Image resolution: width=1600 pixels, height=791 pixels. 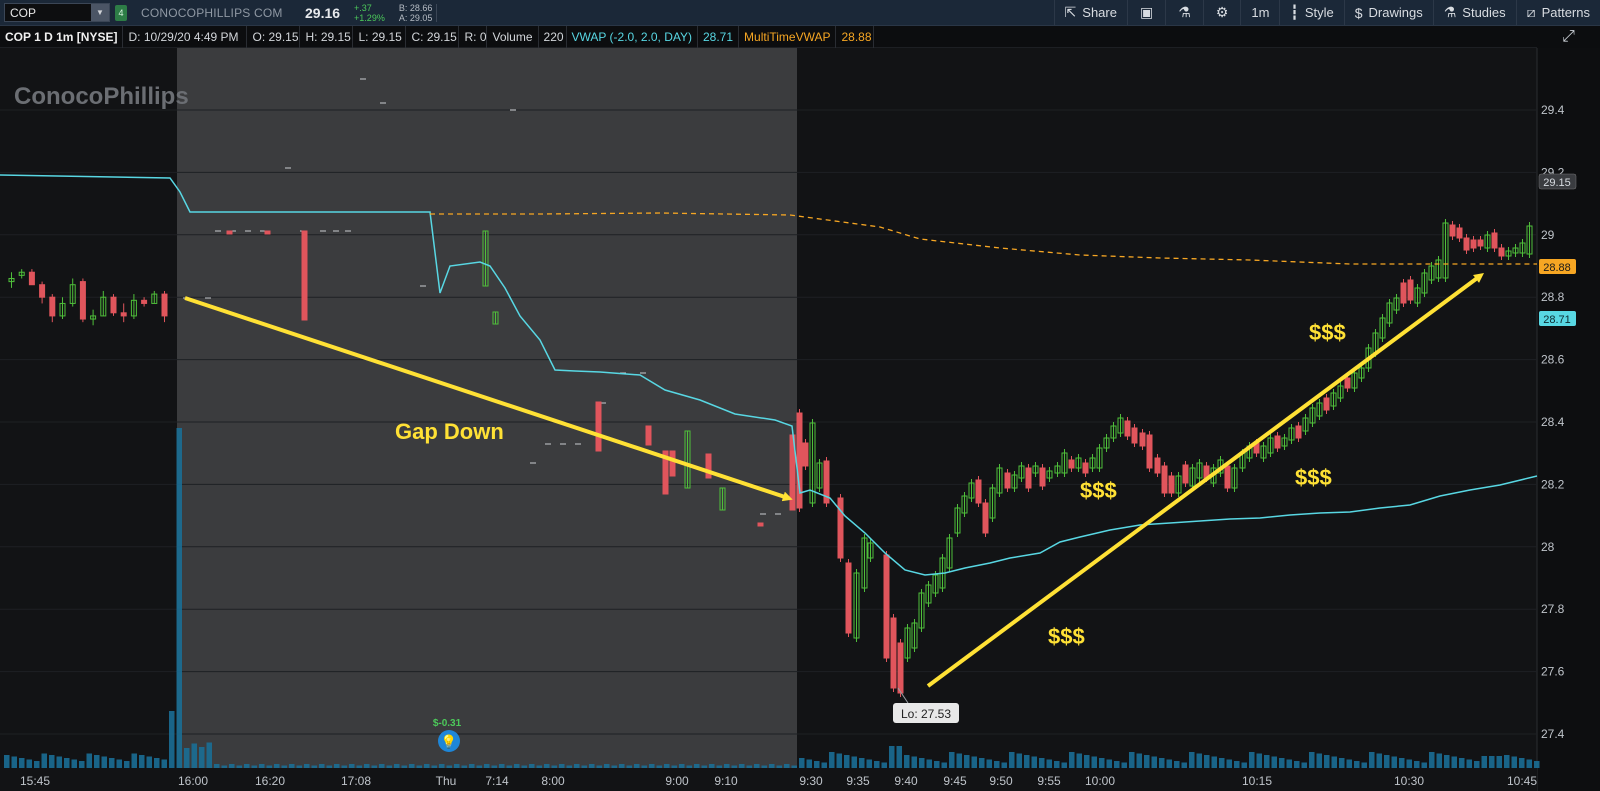 I want to click on bar-close: C: 29.15, so click(x=433, y=36).